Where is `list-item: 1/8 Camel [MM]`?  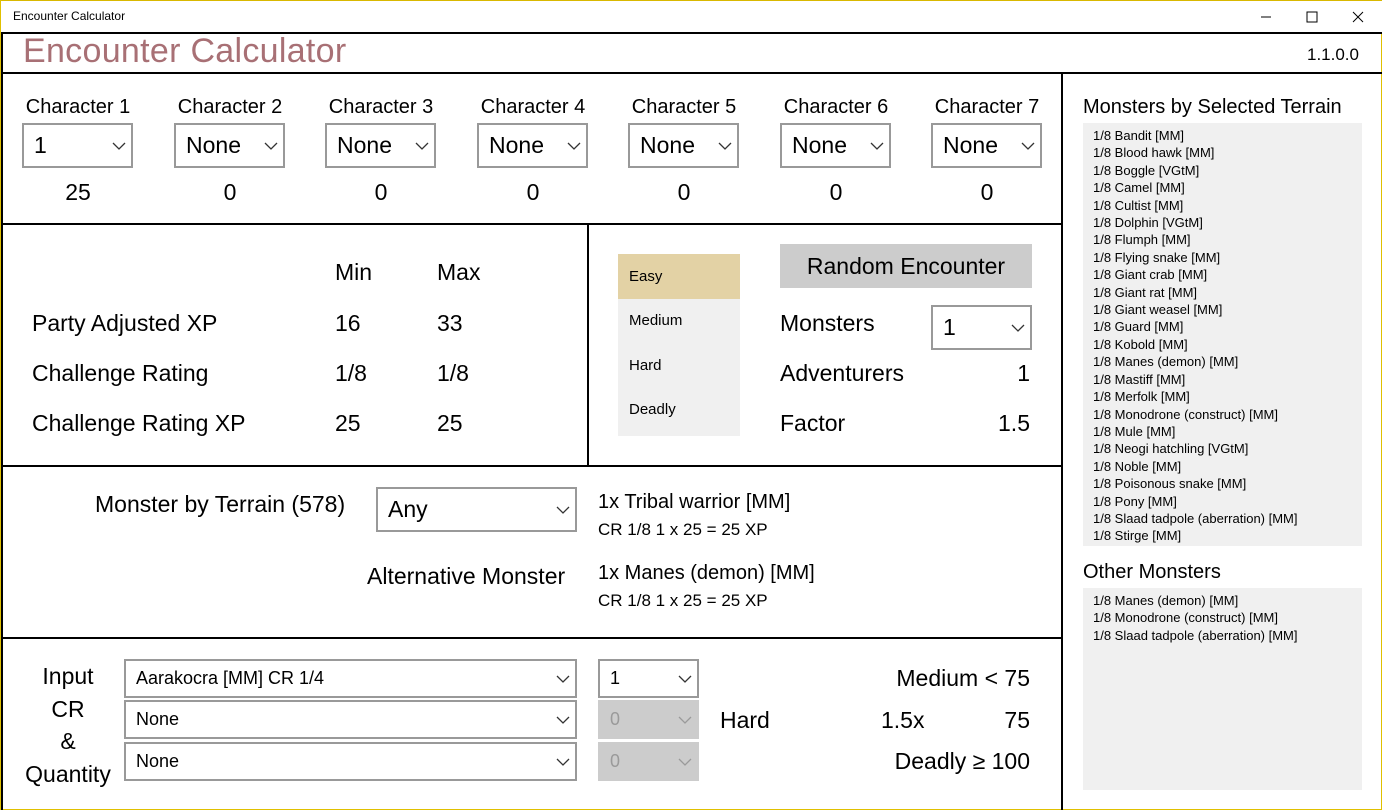 list-item: 1/8 Camel [MM] is located at coordinates (1222, 187).